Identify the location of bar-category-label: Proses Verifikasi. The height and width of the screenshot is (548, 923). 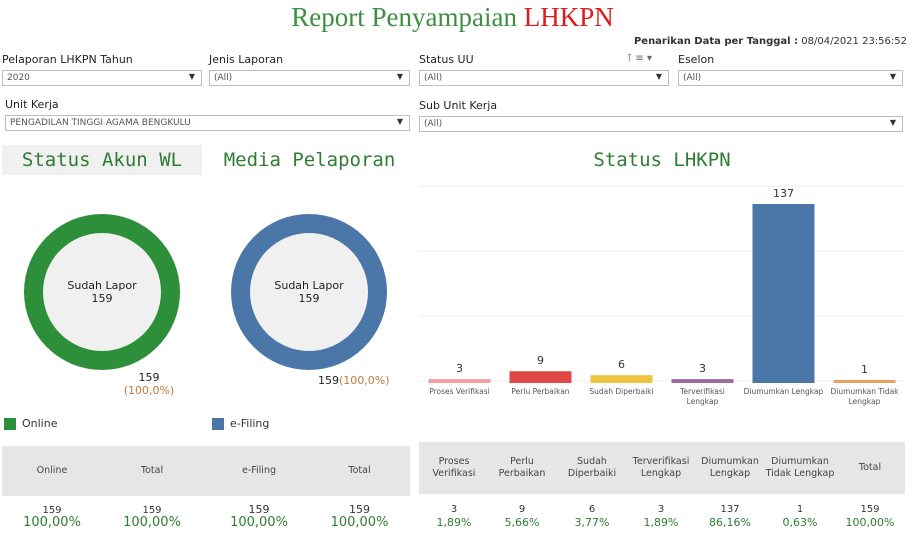
(459, 391).